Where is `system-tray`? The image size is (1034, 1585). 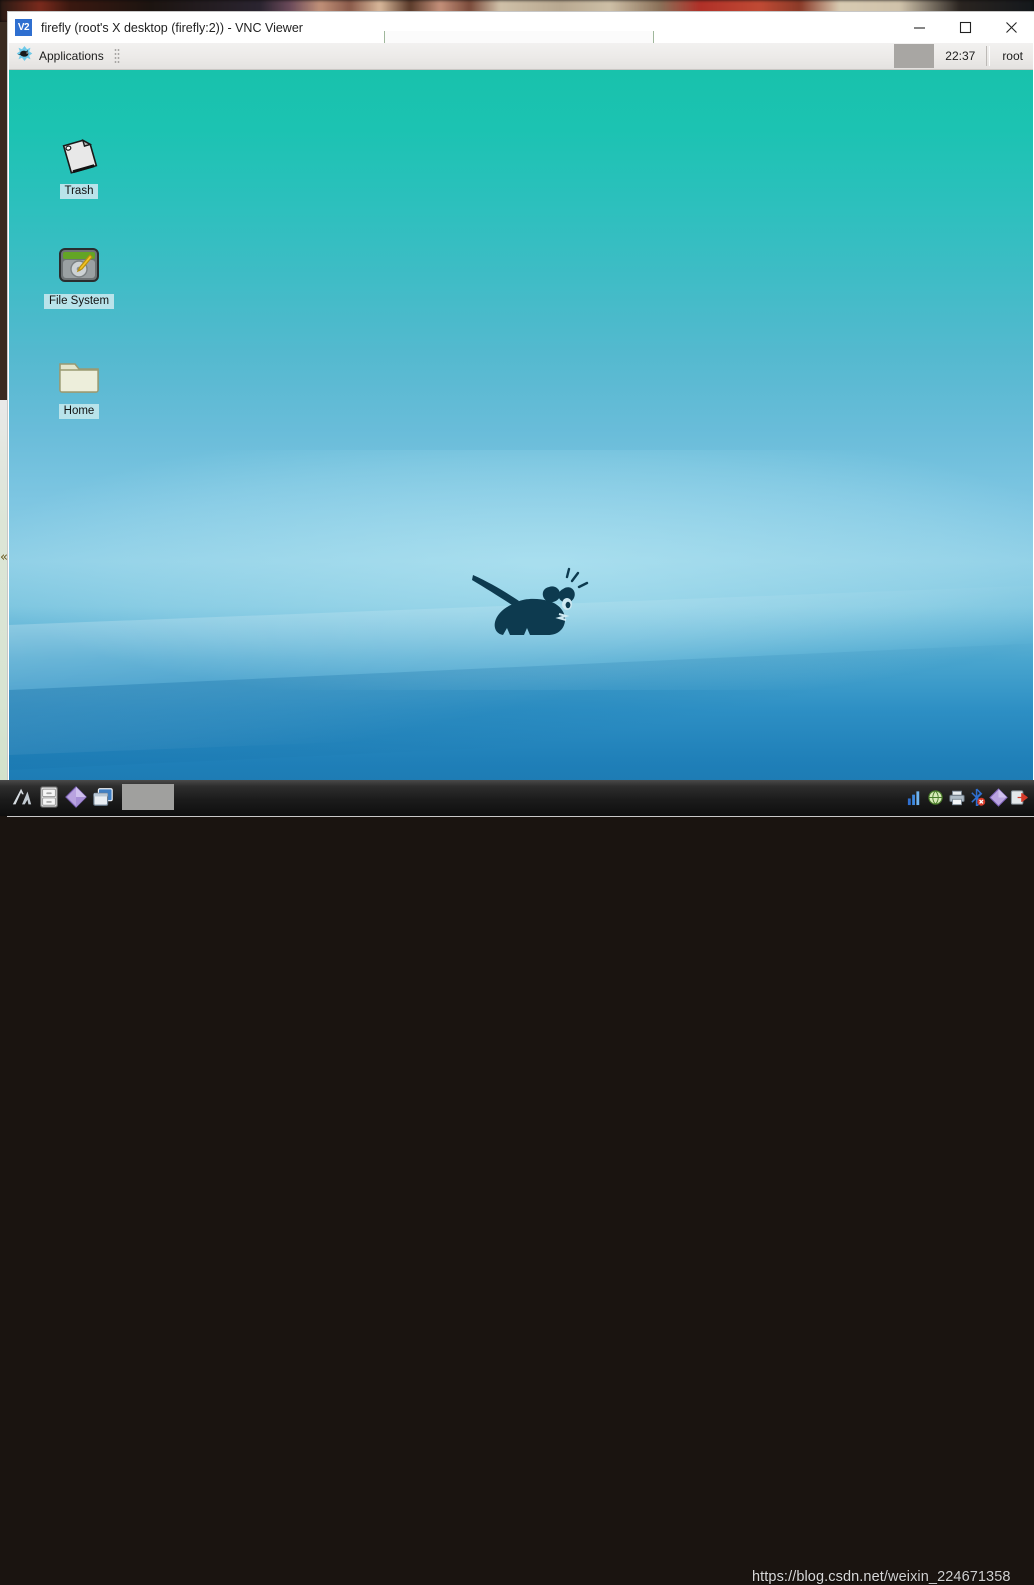
system-tray is located at coordinates (967, 797).